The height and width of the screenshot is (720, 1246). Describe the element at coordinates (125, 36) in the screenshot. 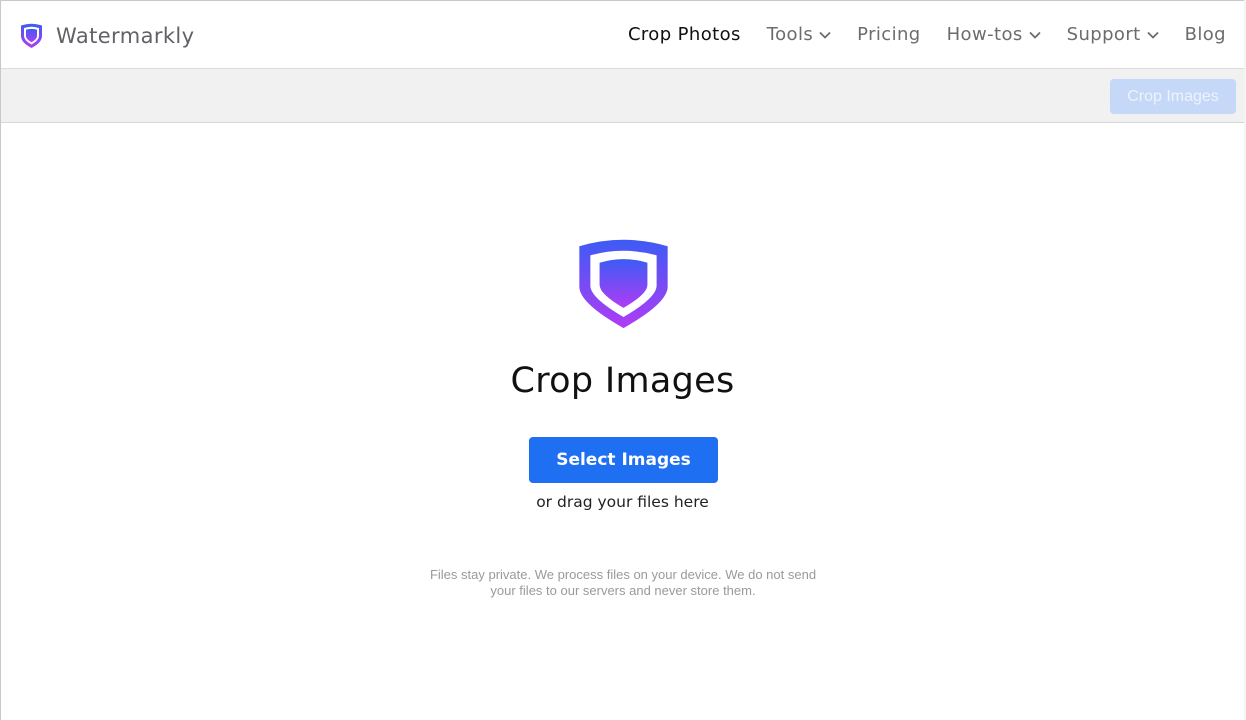

I see `brand-name: Watermarkly` at that location.